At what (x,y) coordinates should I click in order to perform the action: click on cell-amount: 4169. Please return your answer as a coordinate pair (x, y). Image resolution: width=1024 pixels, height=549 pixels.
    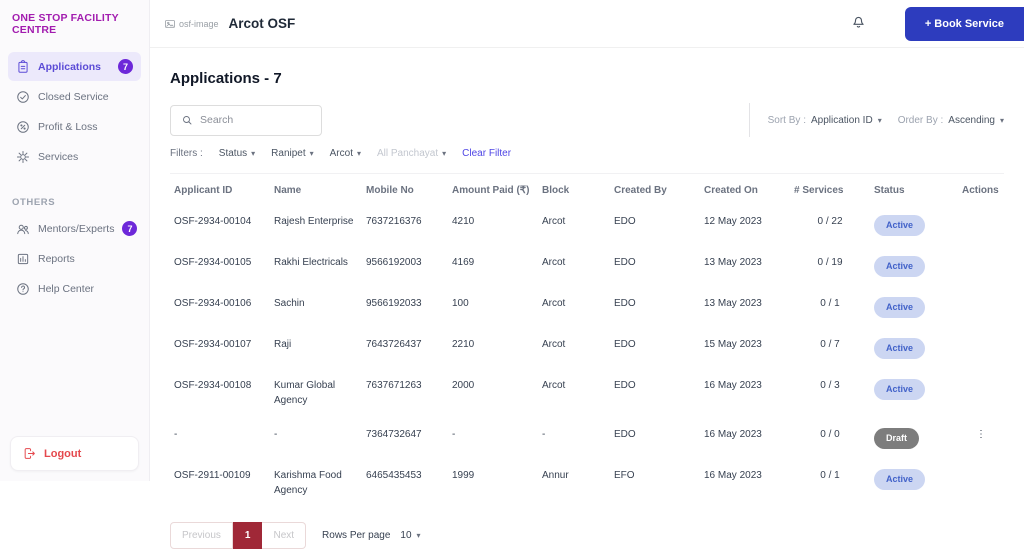
    Looking at the image, I should click on (463, 263).